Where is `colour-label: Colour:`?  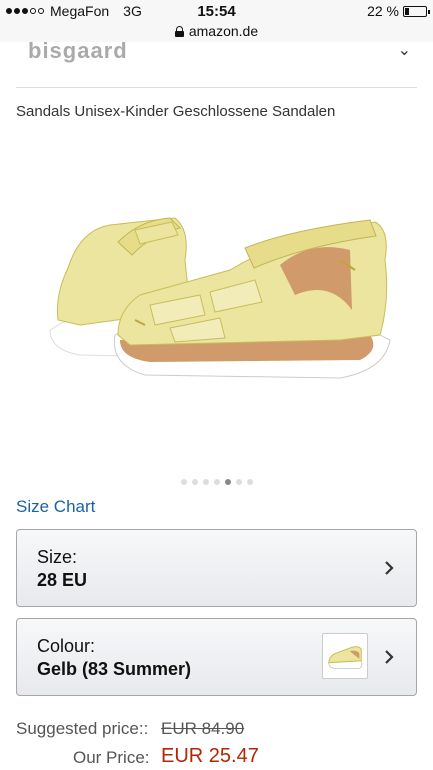
colour-label: Colour: is located at coordinates (66, 646).